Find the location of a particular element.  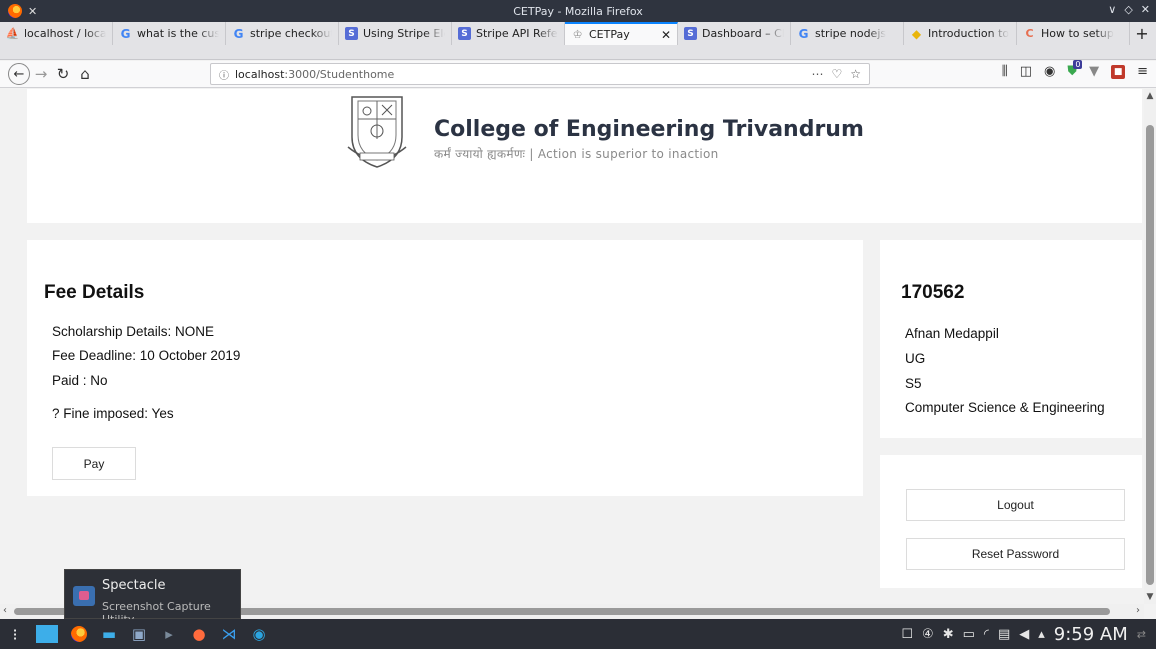

paid-status: Paid : No is located at coordinates (80, 380).